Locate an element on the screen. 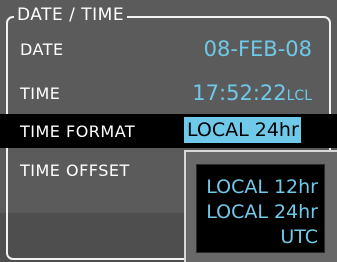 Image resolution: width=337 pixels, height=262 pixels. date-label: DATE is located at coordinates (42, 49).